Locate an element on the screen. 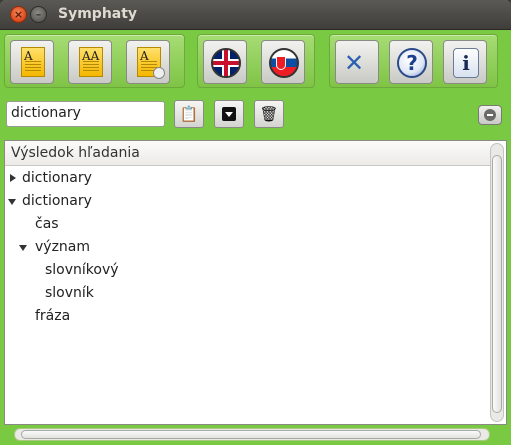  tree-row-label: slovníkový is located at coordinates (82, 270).